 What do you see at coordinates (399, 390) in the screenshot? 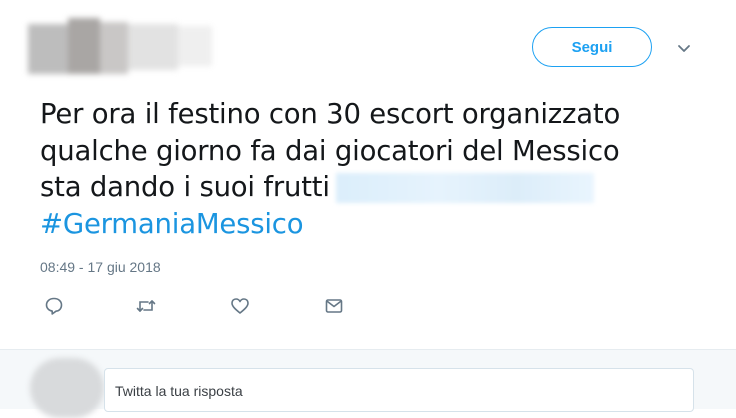
I see `reply-input: Twitta la tua risposta` at bounding box center [399, 390].